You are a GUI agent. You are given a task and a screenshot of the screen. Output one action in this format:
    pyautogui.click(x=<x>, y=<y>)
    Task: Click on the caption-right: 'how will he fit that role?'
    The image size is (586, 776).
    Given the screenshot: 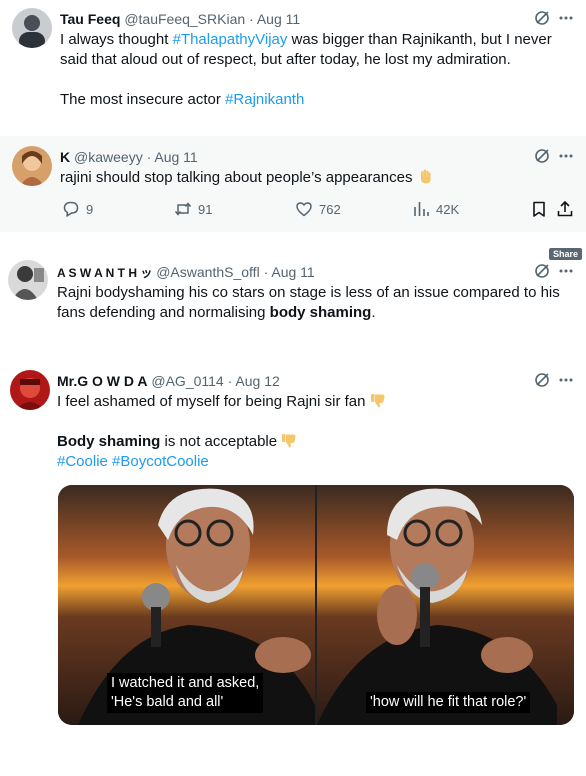 What is the action you would take?
    pyautogui.click(x=448, y=702)
    